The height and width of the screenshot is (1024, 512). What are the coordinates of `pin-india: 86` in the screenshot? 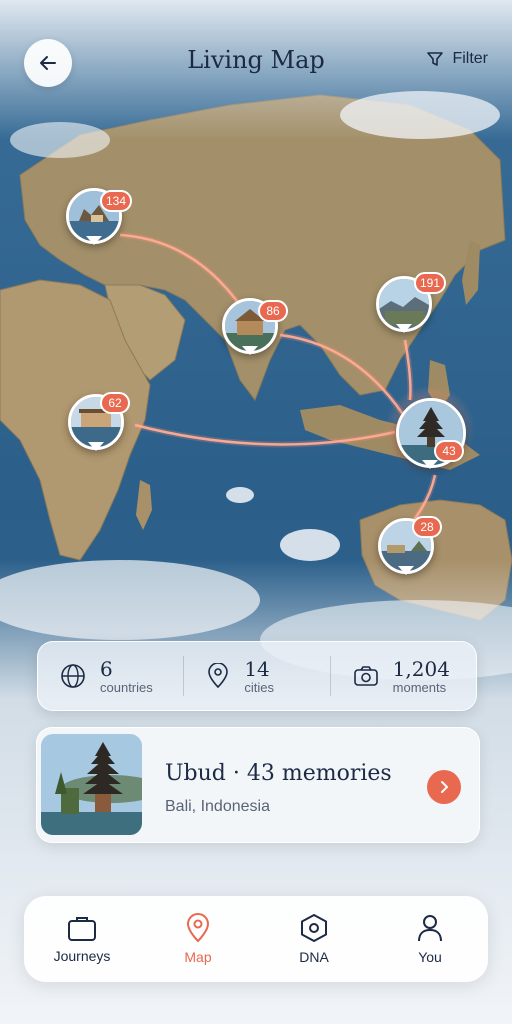 It's located at (255, 331).